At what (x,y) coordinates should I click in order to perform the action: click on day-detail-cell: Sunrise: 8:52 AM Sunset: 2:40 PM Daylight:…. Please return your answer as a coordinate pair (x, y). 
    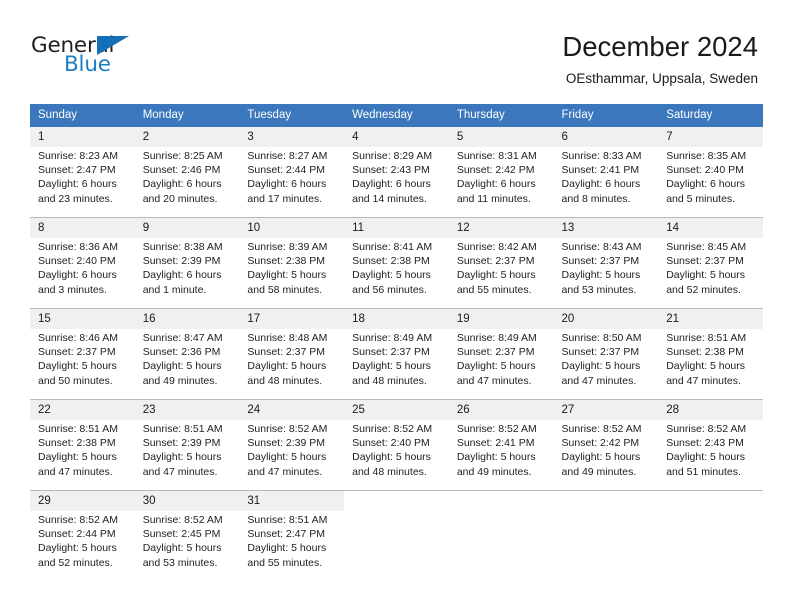
    Looking at the image, I should click on (396, 455).